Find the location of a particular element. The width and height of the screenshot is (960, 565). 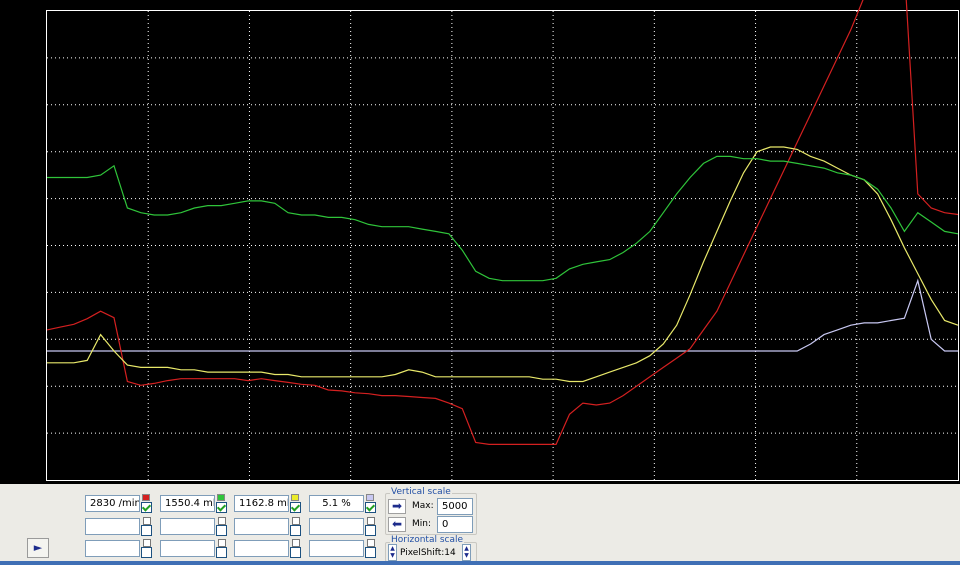

channel-percent-value: 5.1 % is located at coordinates (336, 503).